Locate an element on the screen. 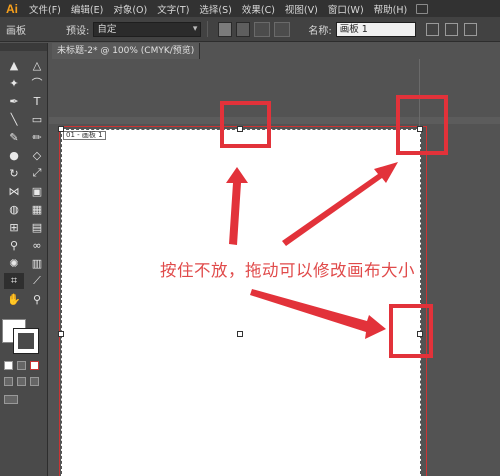  menu-help: 帮助(H) is located at coordinates (391, 9).